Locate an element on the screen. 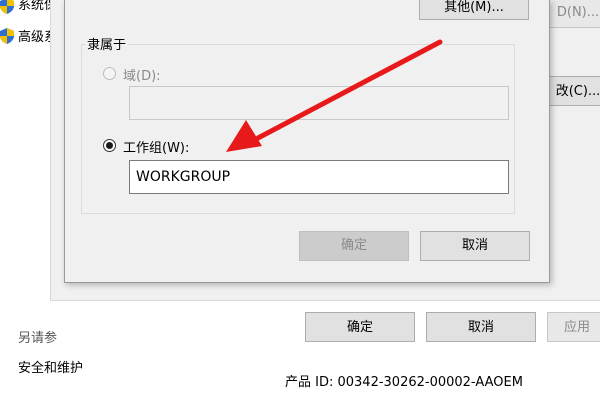 The height and width of the screenshot is (400, 600). dialog-ok-button: 确定 is located at coordinates (354, 246).